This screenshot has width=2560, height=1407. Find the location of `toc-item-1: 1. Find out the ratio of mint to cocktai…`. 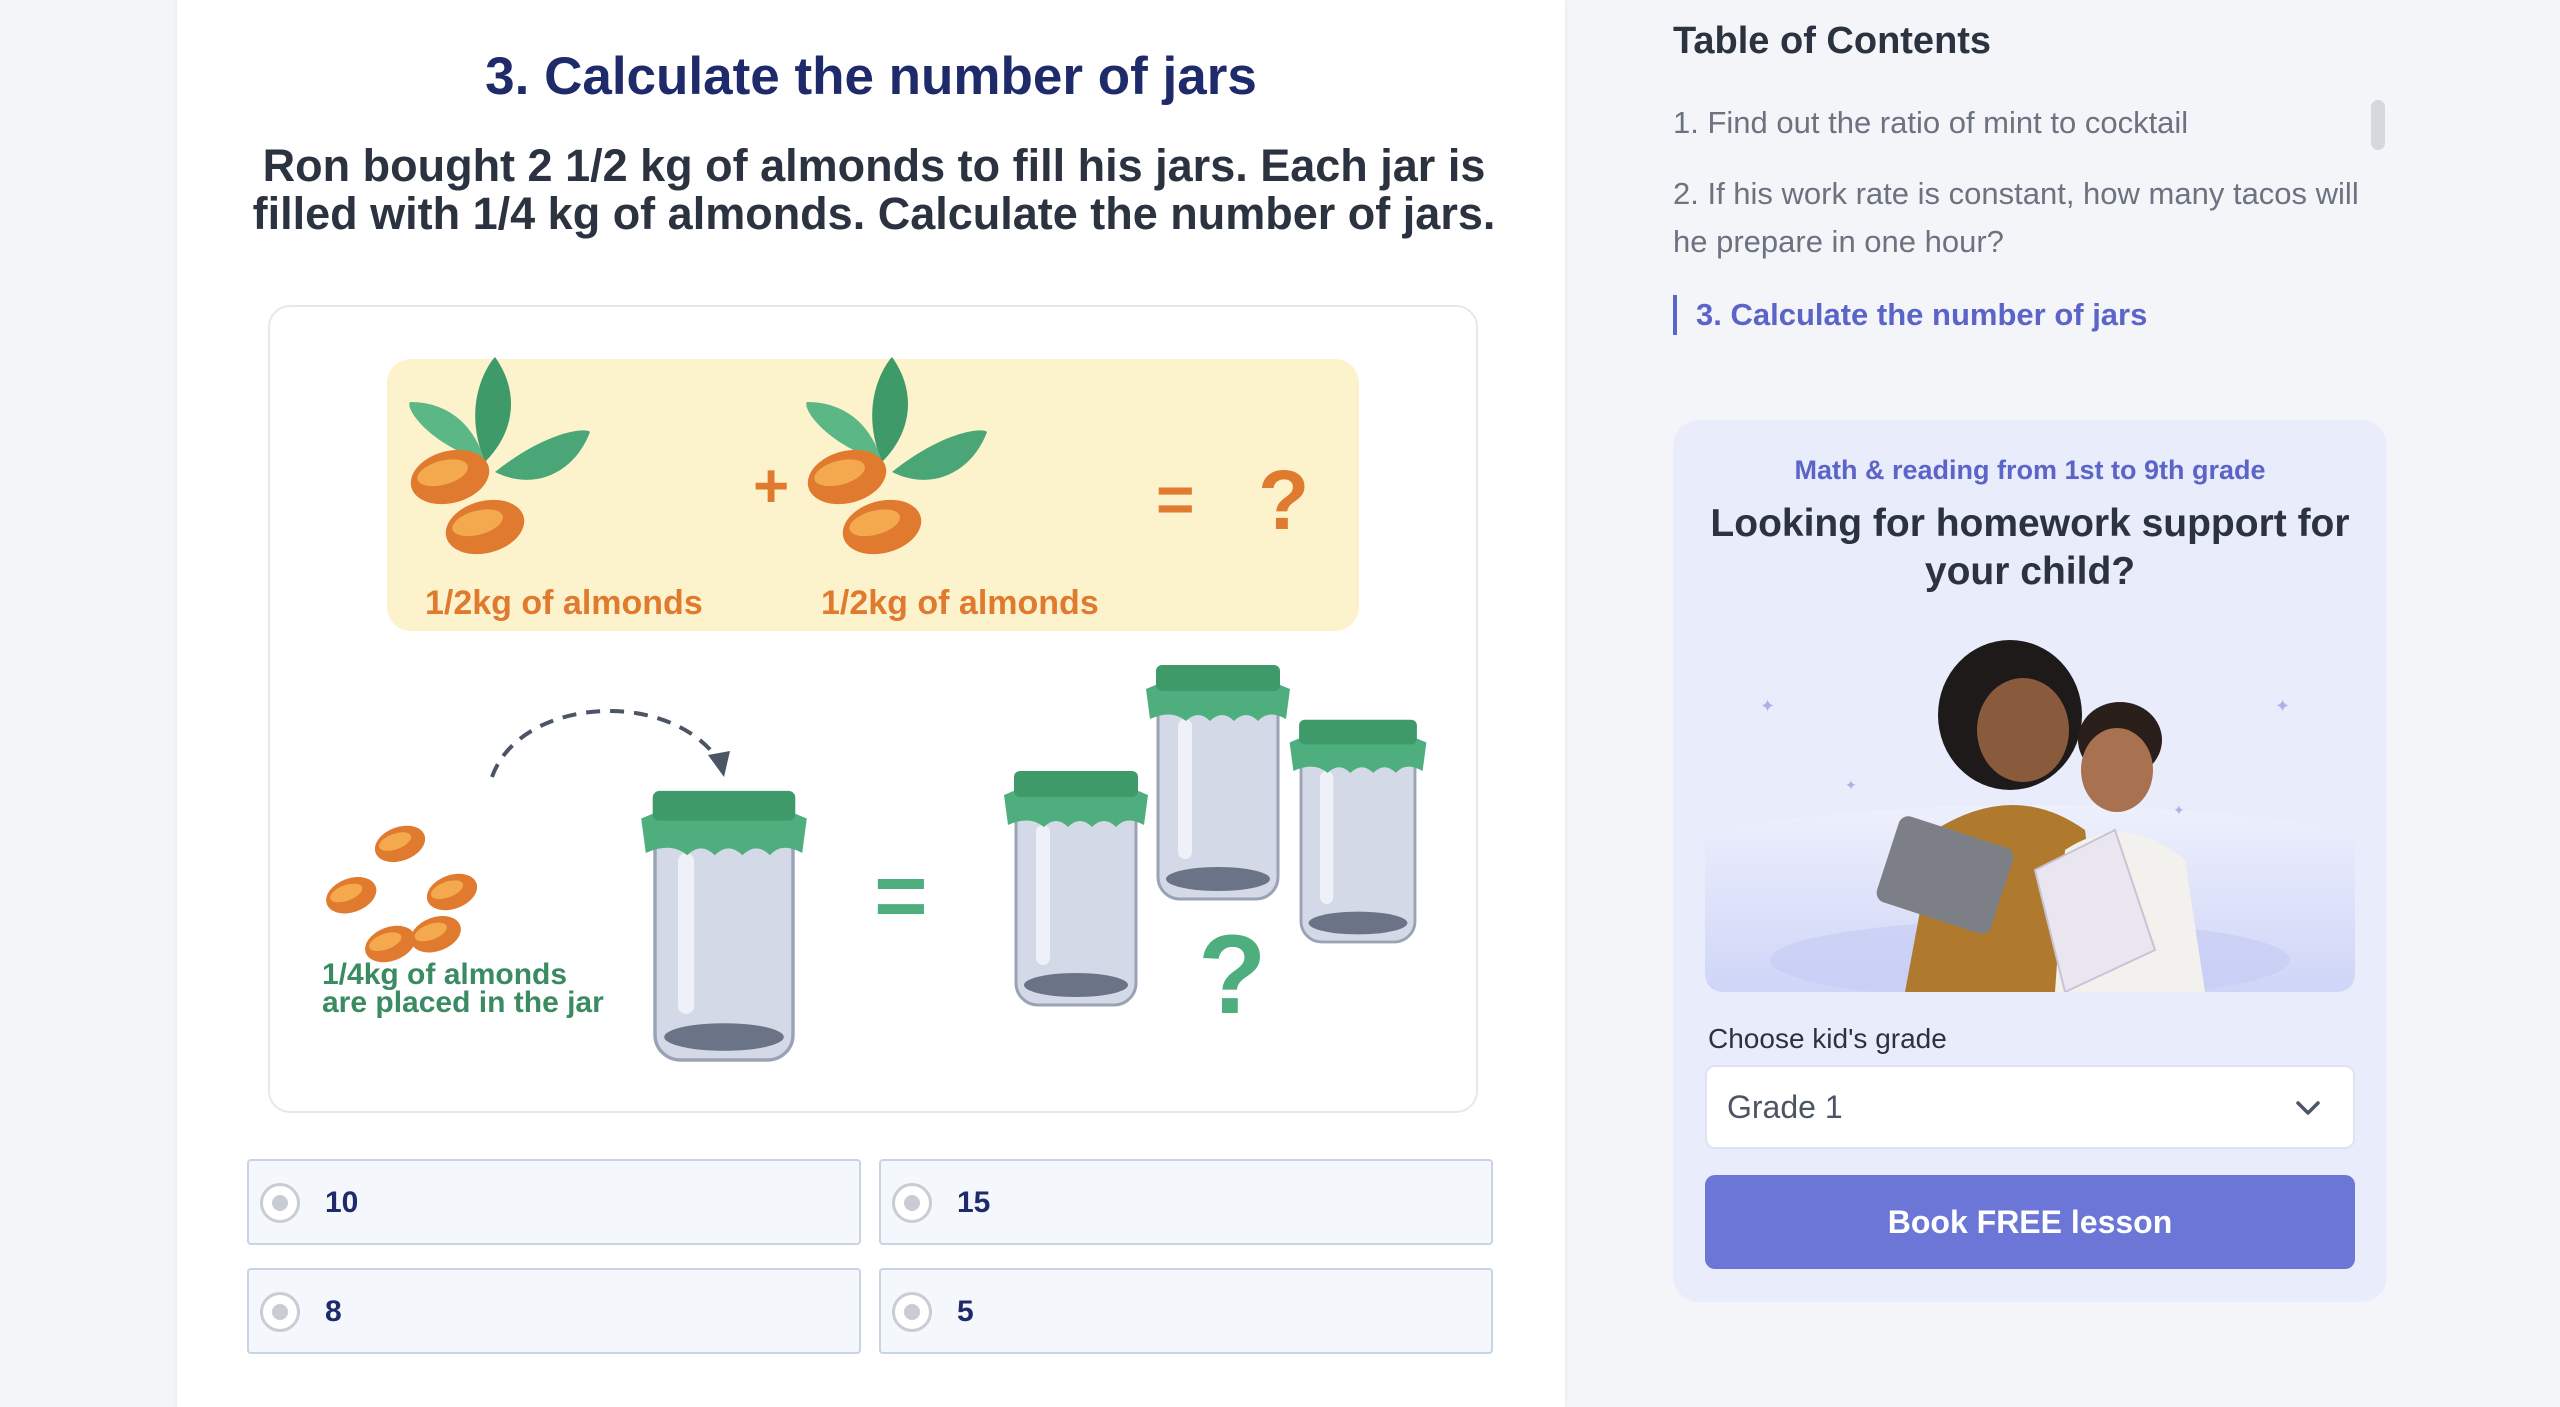

toc-item-1: 1. Find out the ratio of mint to cocktai… is located at coordinates (2033, 123).